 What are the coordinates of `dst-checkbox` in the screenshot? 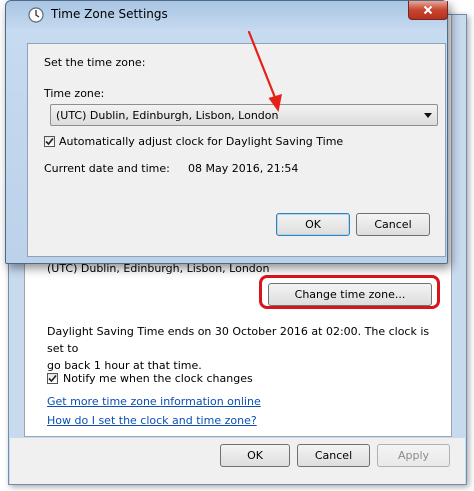 It's located at (49, 141).